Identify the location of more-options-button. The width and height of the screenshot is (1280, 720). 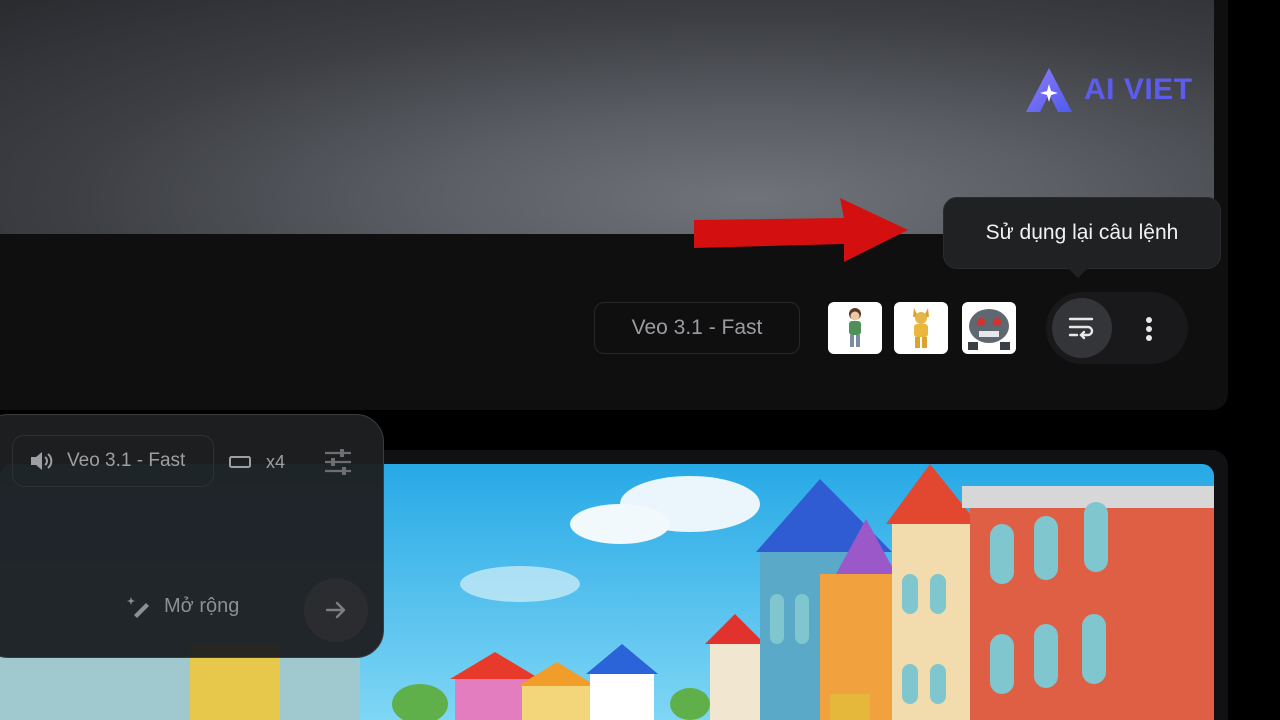
(1149, 329).